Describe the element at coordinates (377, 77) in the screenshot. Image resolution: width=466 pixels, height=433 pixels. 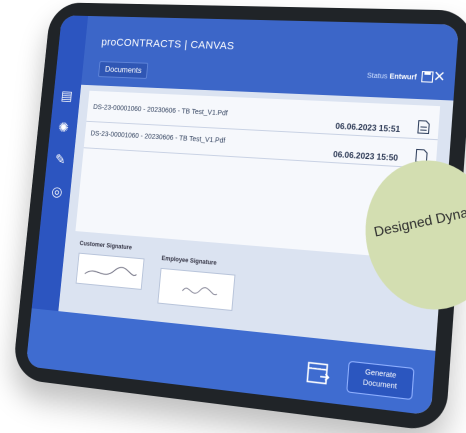
I see `status-label: Status` at that location.